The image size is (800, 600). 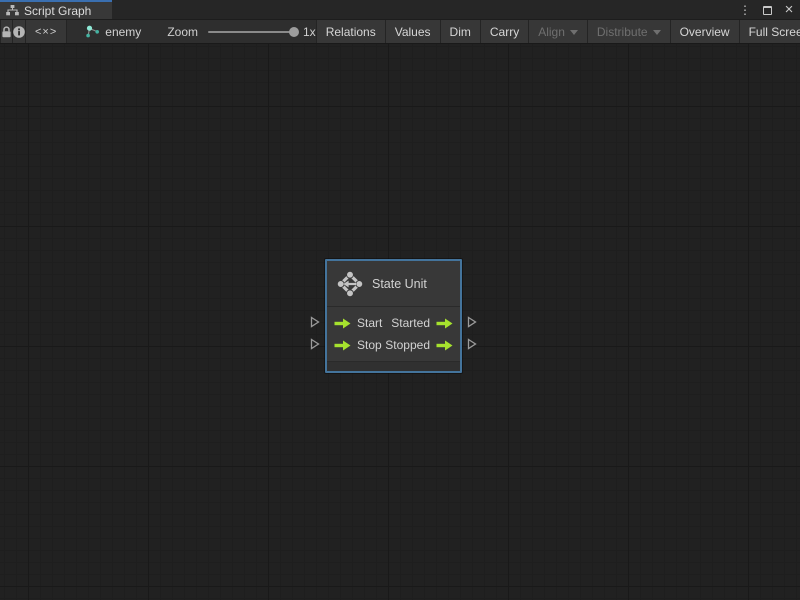 I want to click on info-button, so click(x=19, y=31).